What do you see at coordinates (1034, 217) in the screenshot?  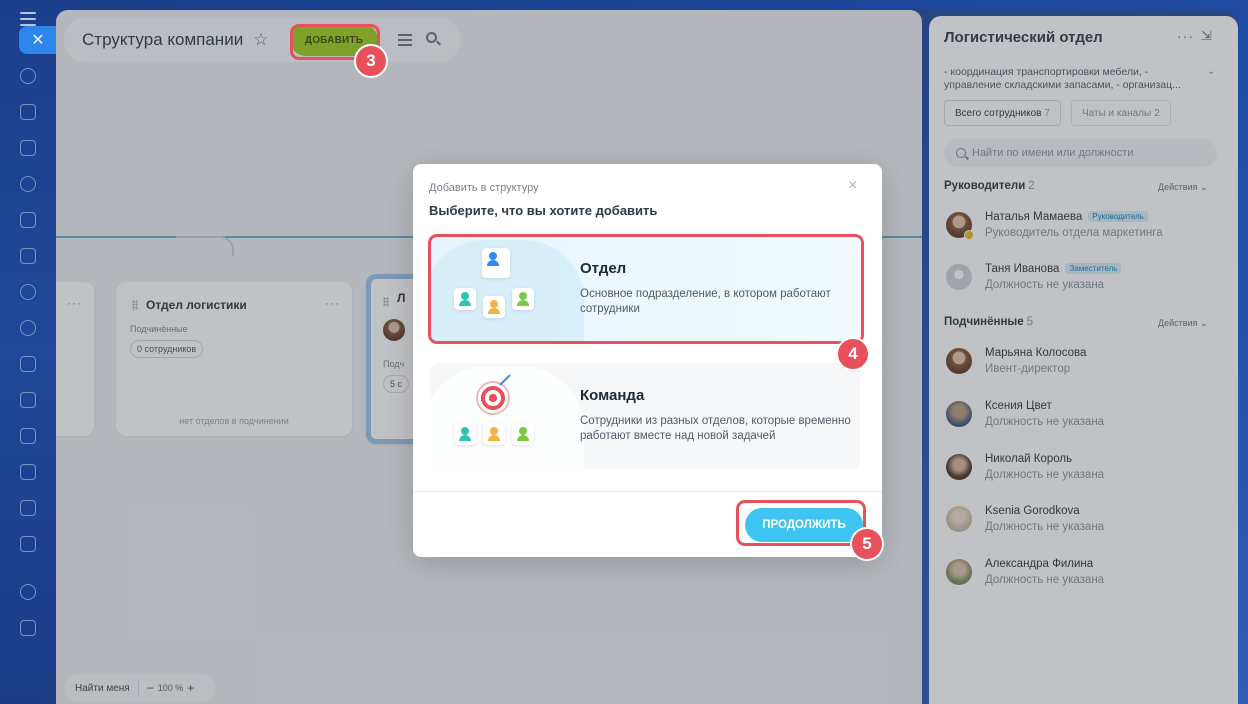 I see `name-text: Наталья Мамаева` at bounding box center [1034, 217].